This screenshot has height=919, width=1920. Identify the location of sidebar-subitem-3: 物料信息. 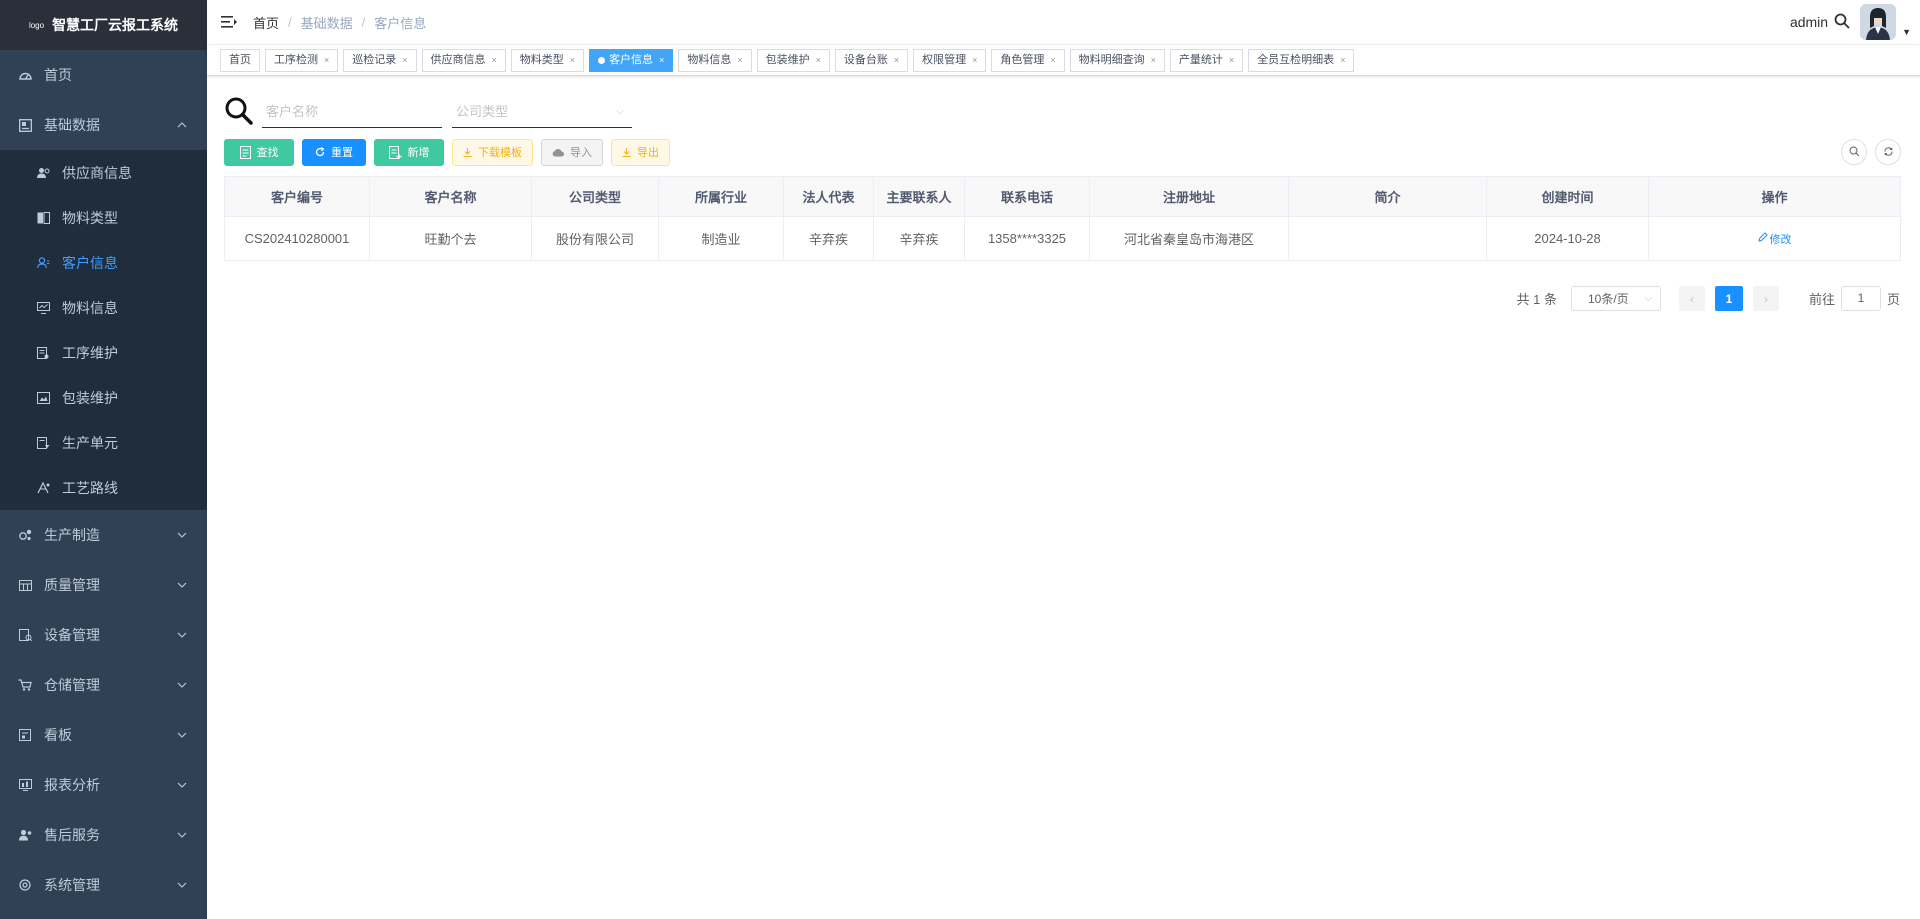
(103, 307).